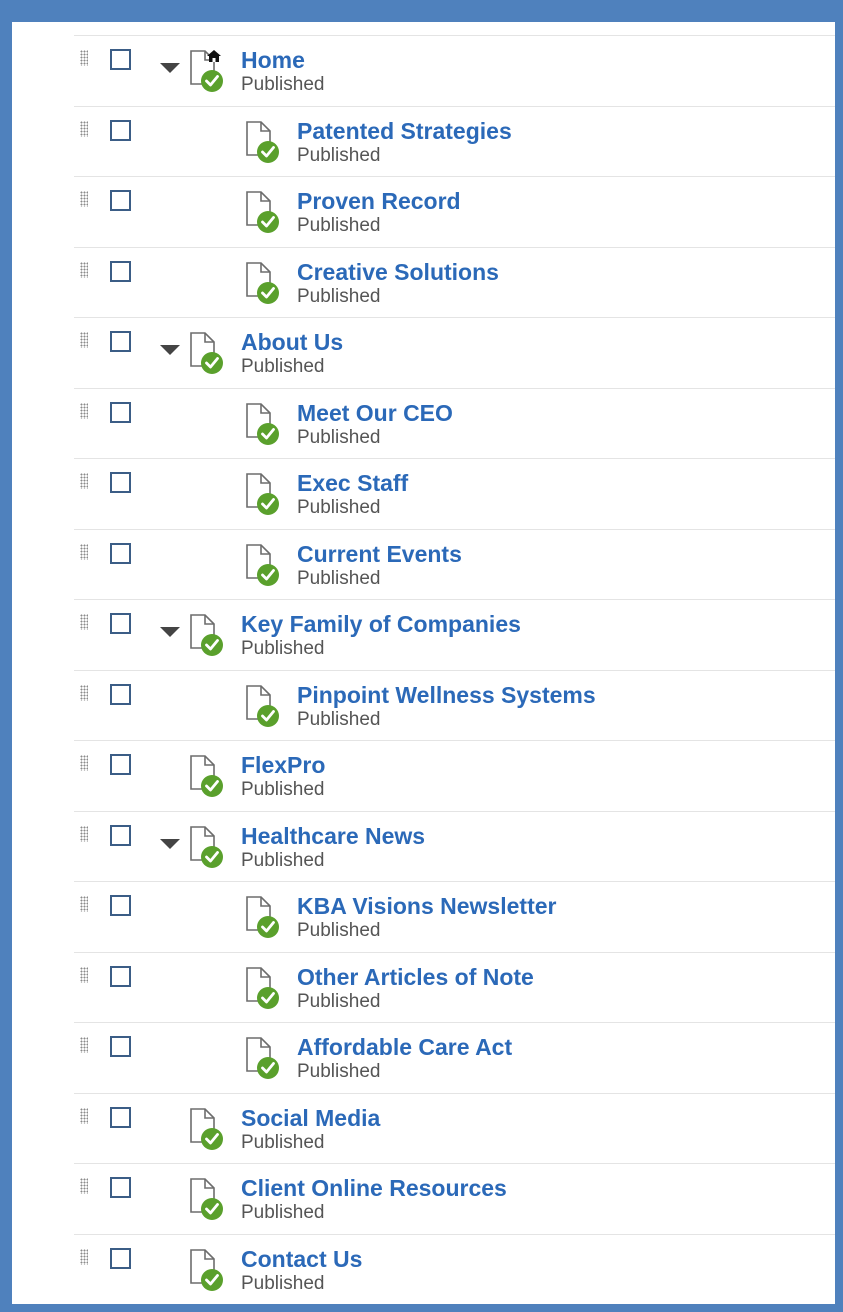  What do you see at coordinates (454, 352) in the screenshot?
I see `tree-row: About Us Published` at bounding box center [454, 352].